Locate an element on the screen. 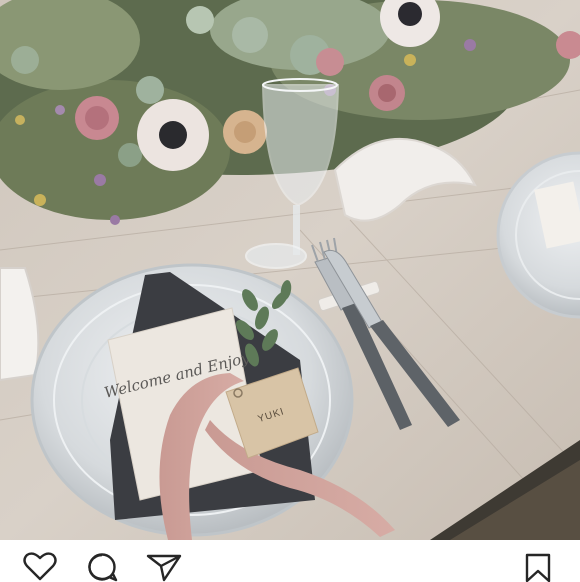 This screenshot has width=580, height=582. paper-plane-icon is located at coordinates (164, 568).